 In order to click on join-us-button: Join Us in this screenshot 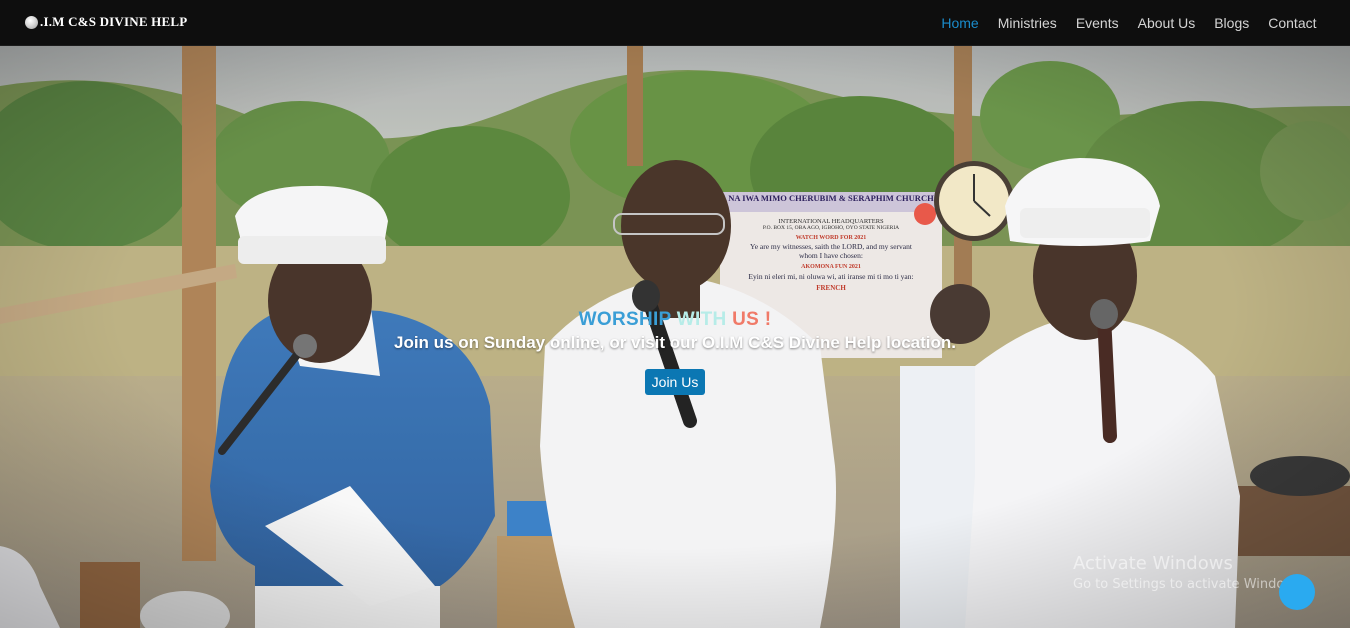, I will do `click(675, 382)`.